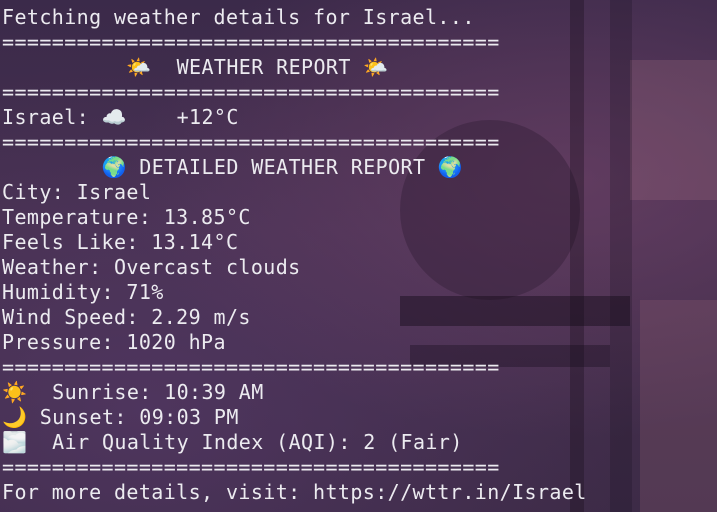 The height and width of the screenshot is (512, 717). Describe the element at coordinates (126, 317) in the screenshot. I see `wind-speed-line: Wind Speed: 2.29 m/s` at that location.